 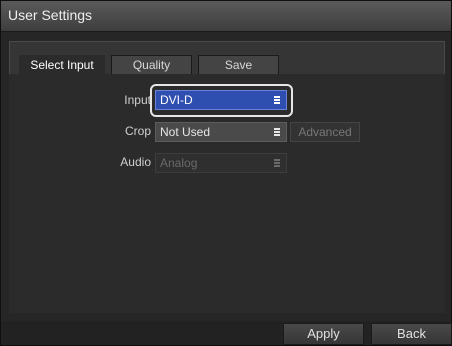 I want to click on advanced-button: Advanced, so click(x=325, y=132).